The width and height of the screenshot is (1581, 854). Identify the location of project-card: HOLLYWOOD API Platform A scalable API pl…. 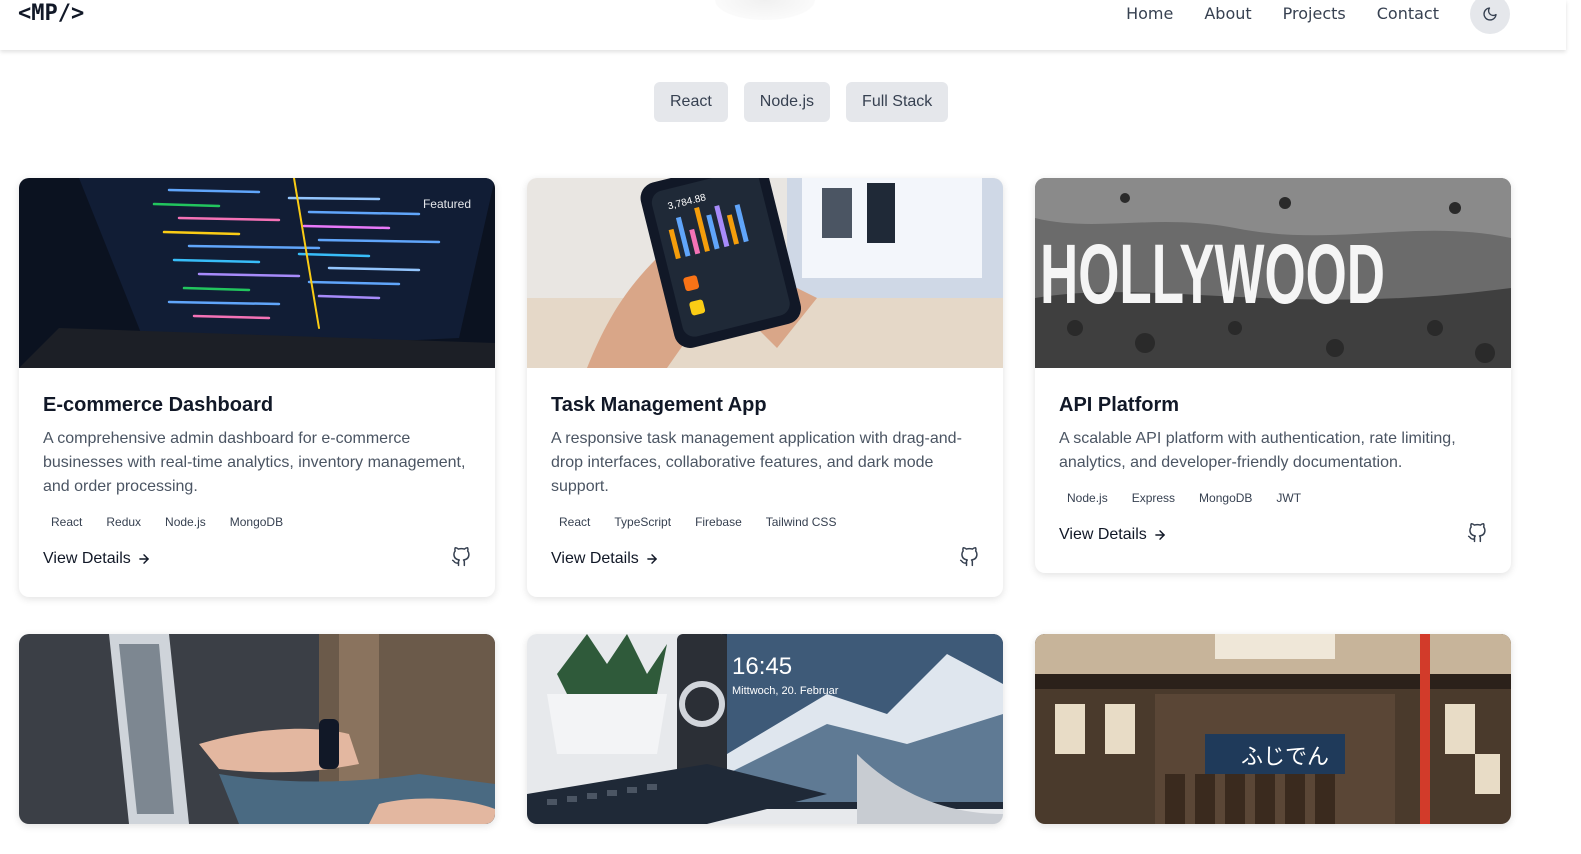
(1273, 375).